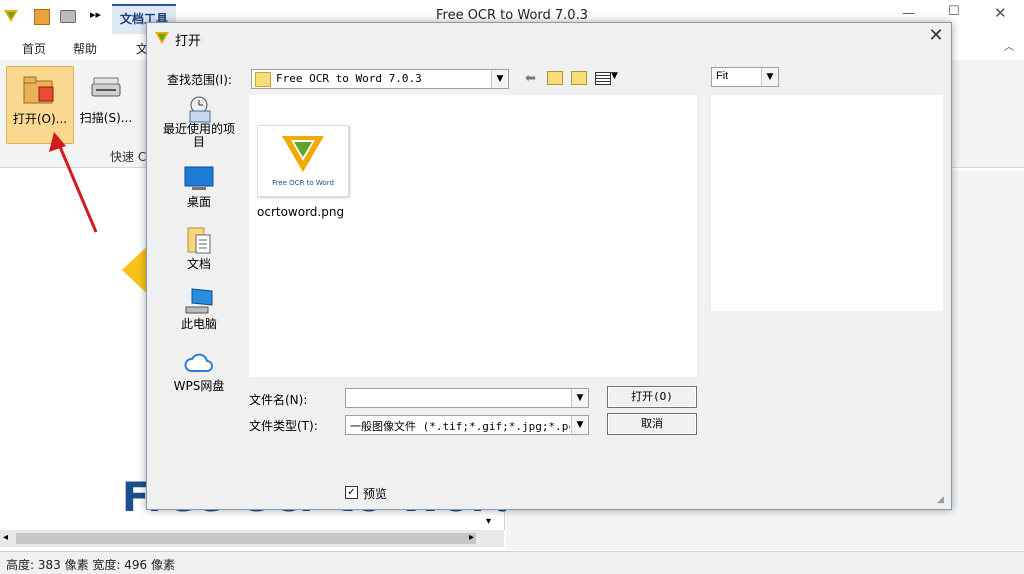  I want to click on filetype-value: 一般图像文件 (*.tif;*.gif;*.jpg;*.pcx, so click(460, 426).